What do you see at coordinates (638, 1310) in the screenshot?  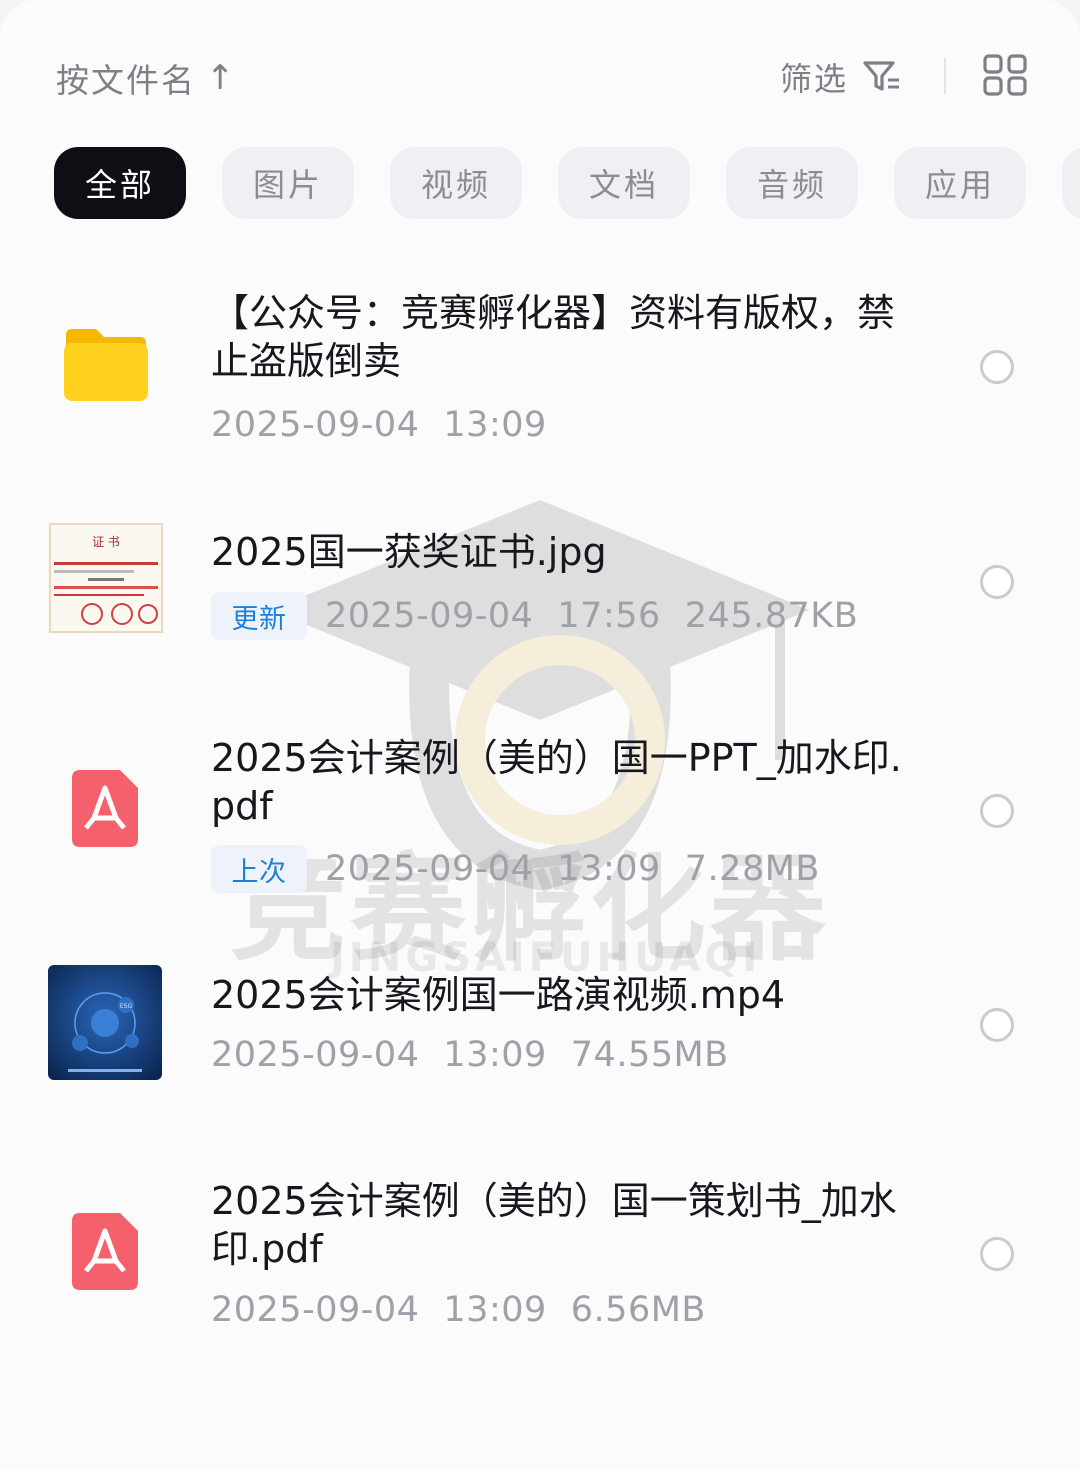 I see `file-size: 6.56MB` at bounding box center [638, 1310].